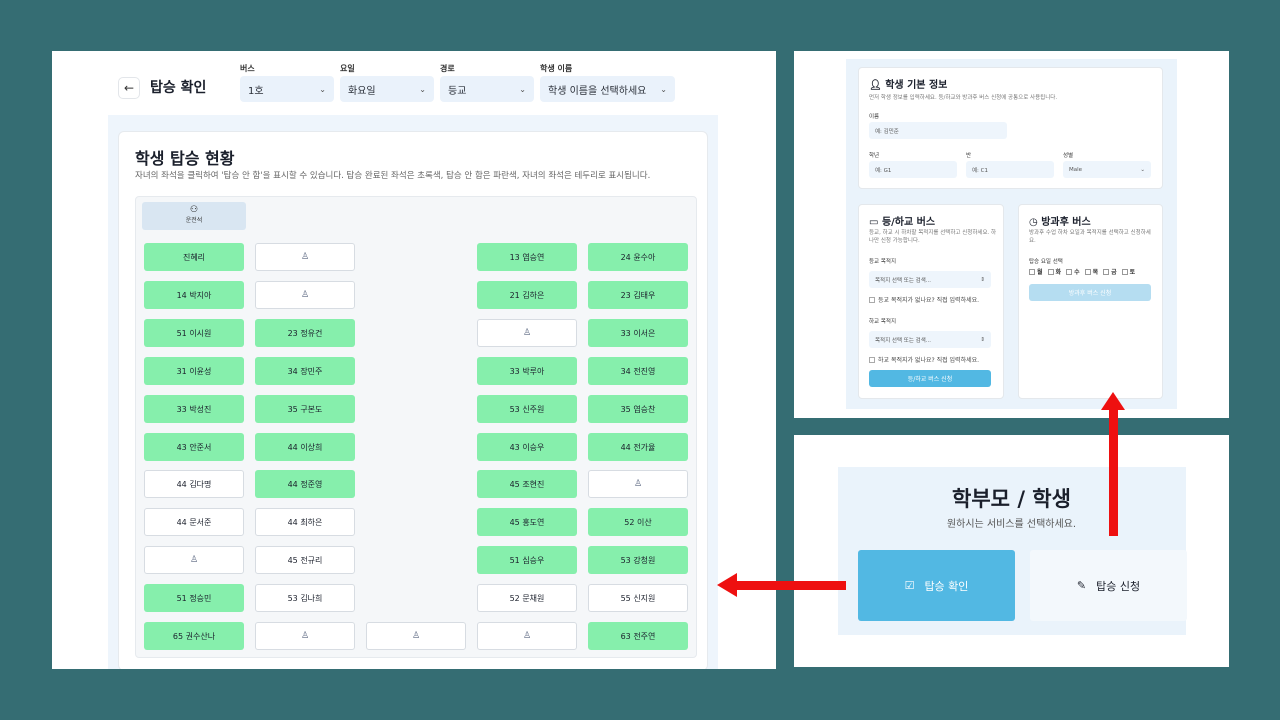 The width and height of the screenshot is (1280, 720). I want to click on seat: 23 정유건, so click(305, 333).